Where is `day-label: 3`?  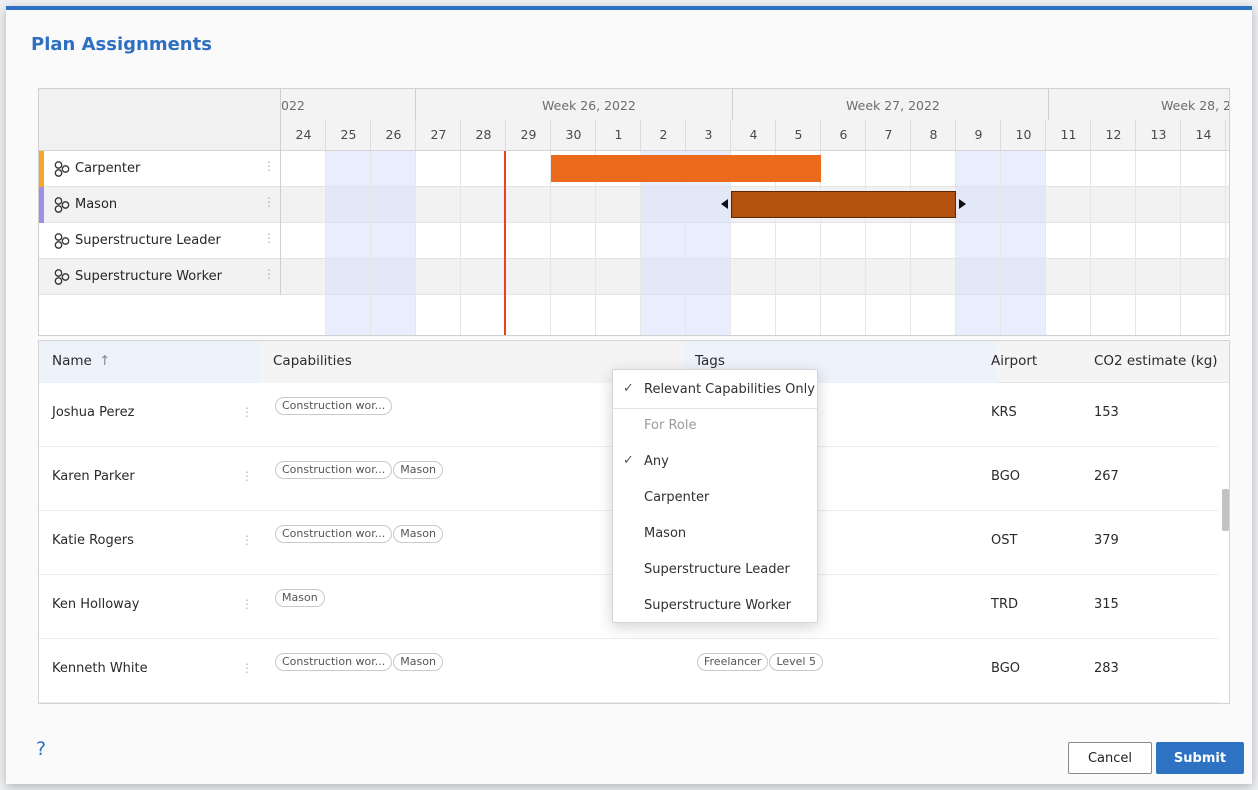
day-label: 3 is located at coordinates (708, 134).